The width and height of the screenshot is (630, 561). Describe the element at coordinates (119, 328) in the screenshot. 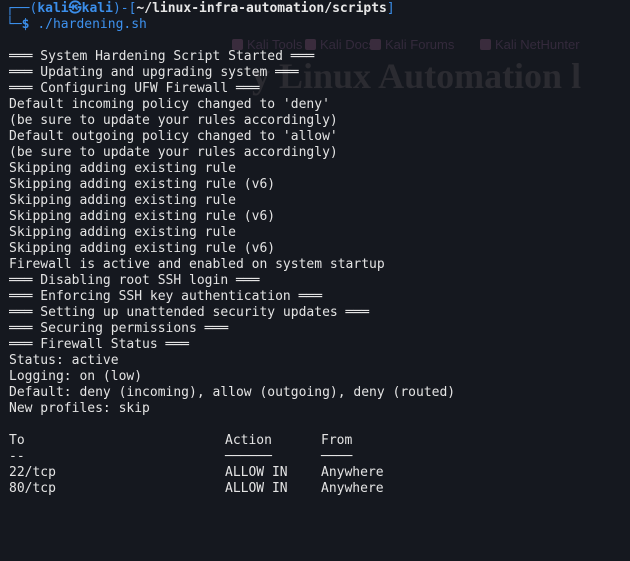

I see `output-line: ═══ Securing permissions ═══` at that location.